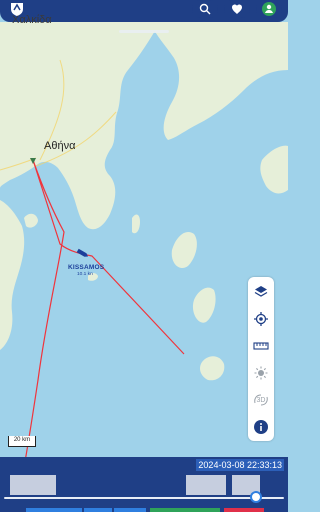 Image resolution: width=320 pixels, height=512 pixels. I want to click on user-icon, so click(269, 9).